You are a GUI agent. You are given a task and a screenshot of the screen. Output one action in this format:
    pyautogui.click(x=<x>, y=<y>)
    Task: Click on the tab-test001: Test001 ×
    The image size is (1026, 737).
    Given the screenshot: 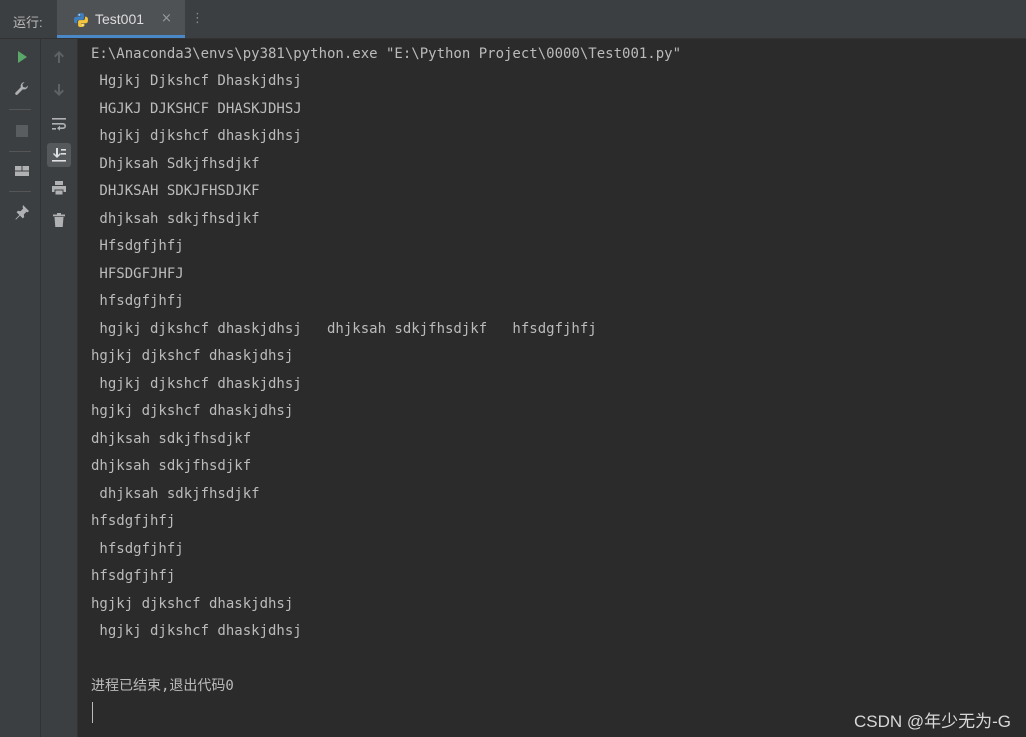 What is the action you would take?
    pyautogui.click(x=121, y=19)
    